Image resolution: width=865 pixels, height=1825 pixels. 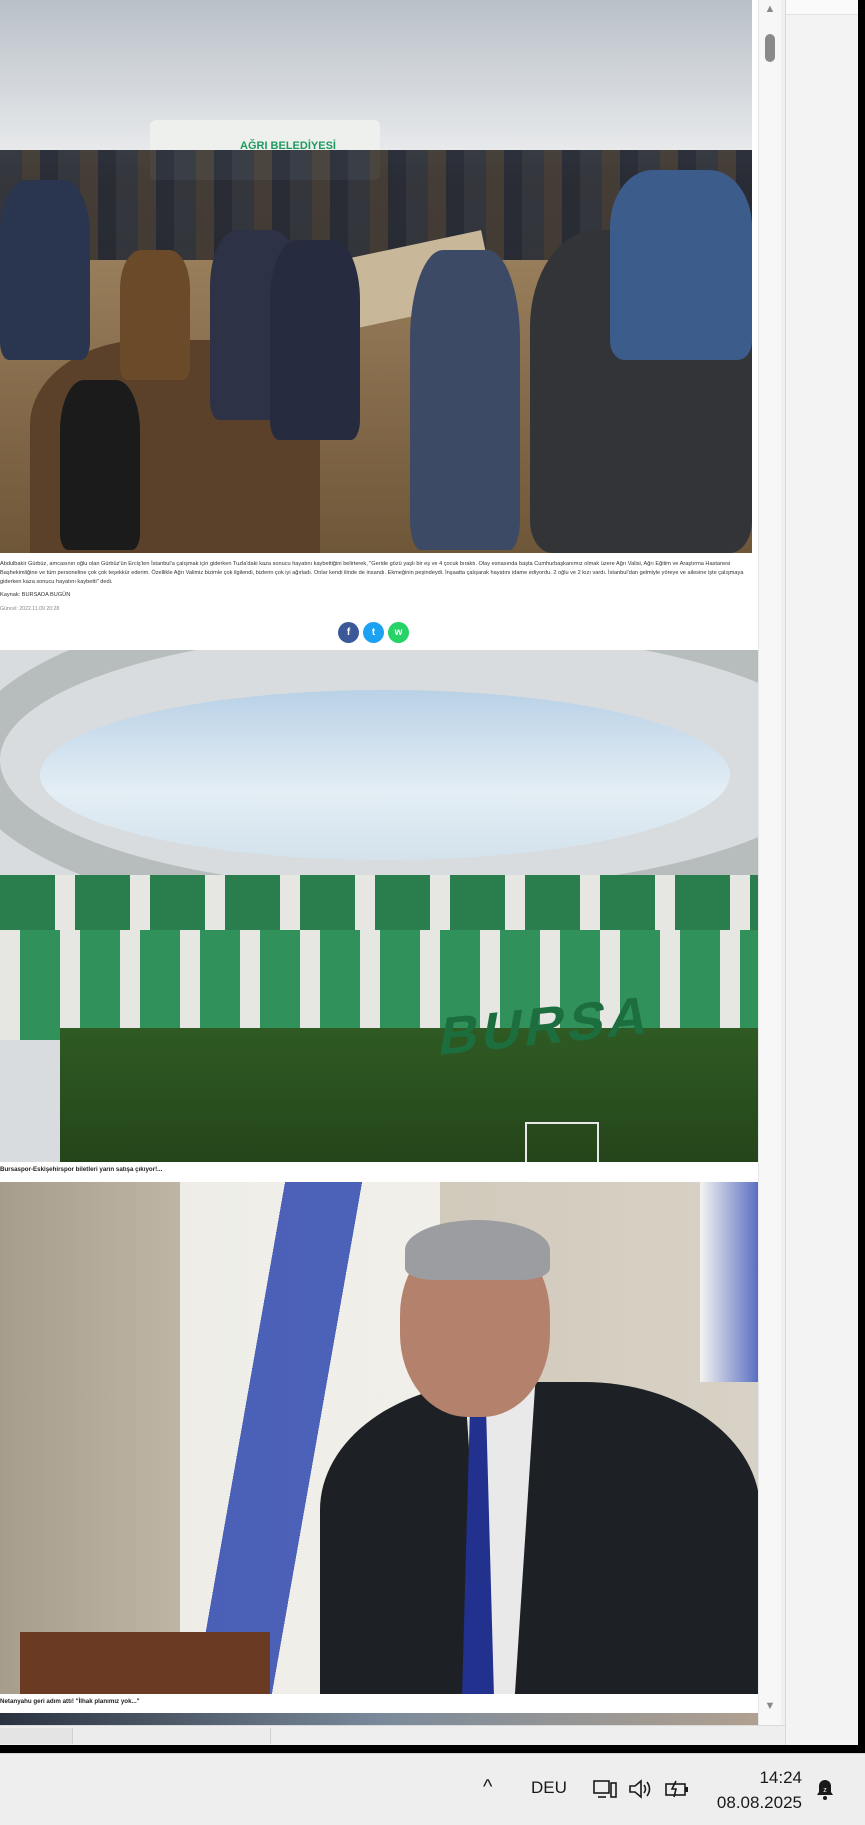 I want to click on whatsapp-share-button: w, so click(x=398, y=632).